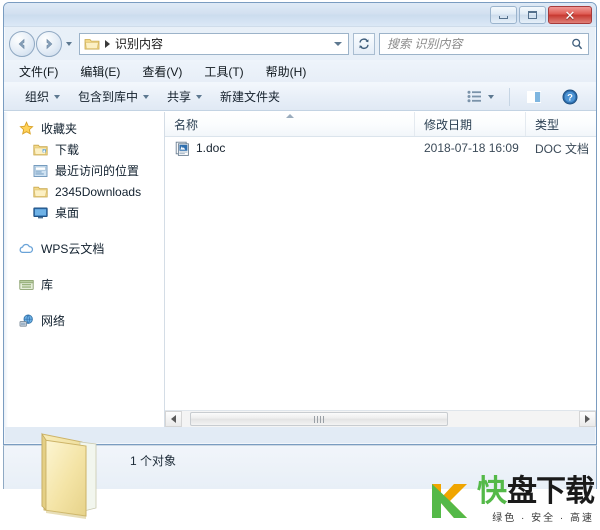 The image size is (600, 530). I want to click on nav-group-libraries: 库, so click(84, 284).